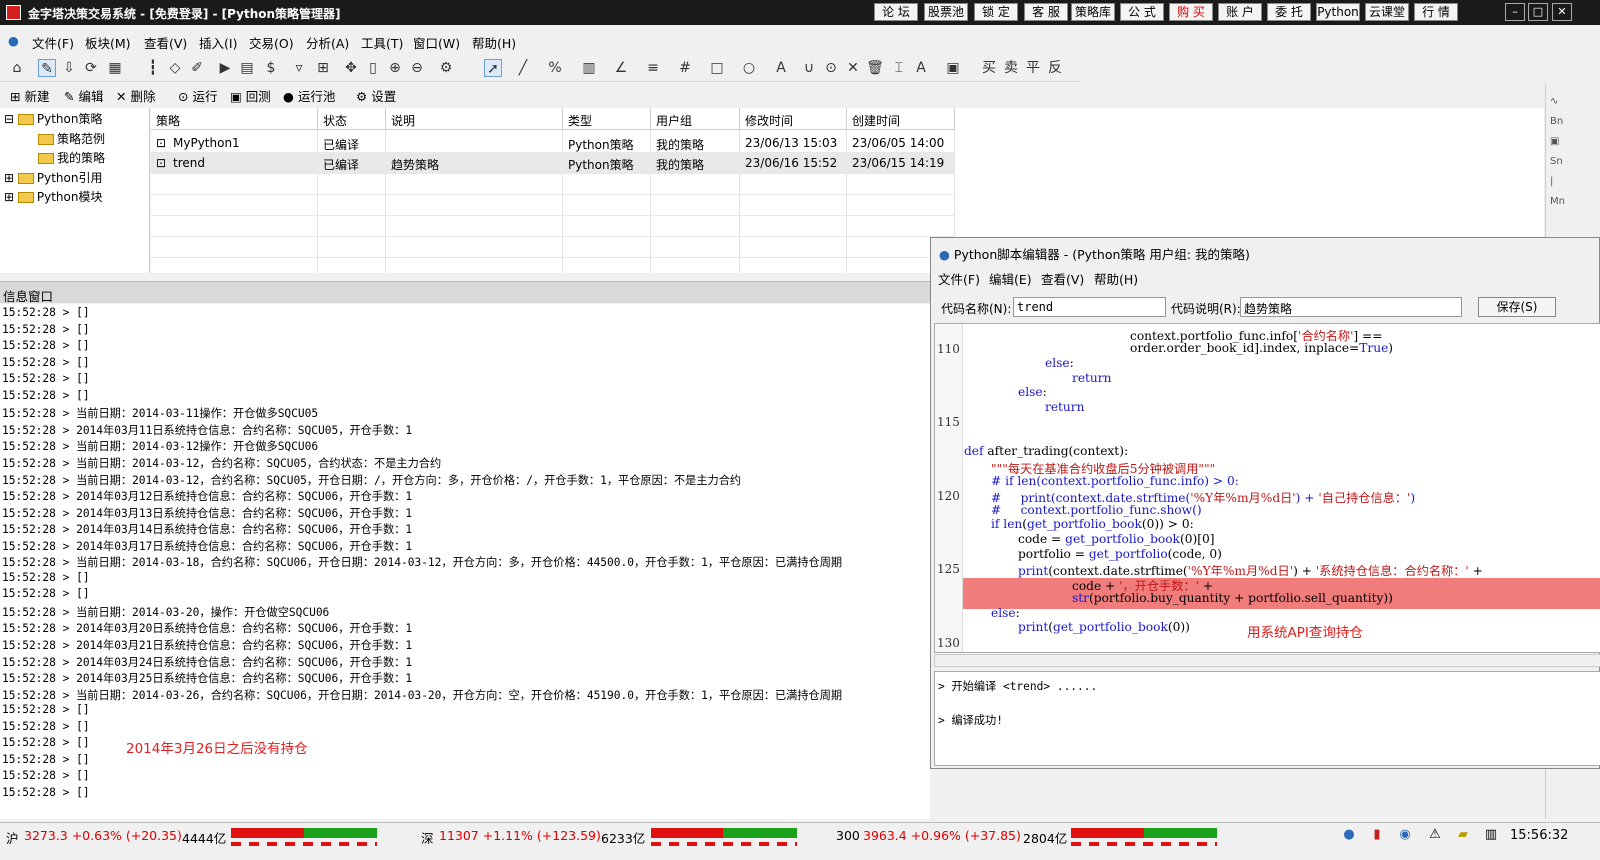  What do you see at coordinates (555, 68) in the screenshot?
I see `percent-tool-icon: %` at bounding box center [555, 68].